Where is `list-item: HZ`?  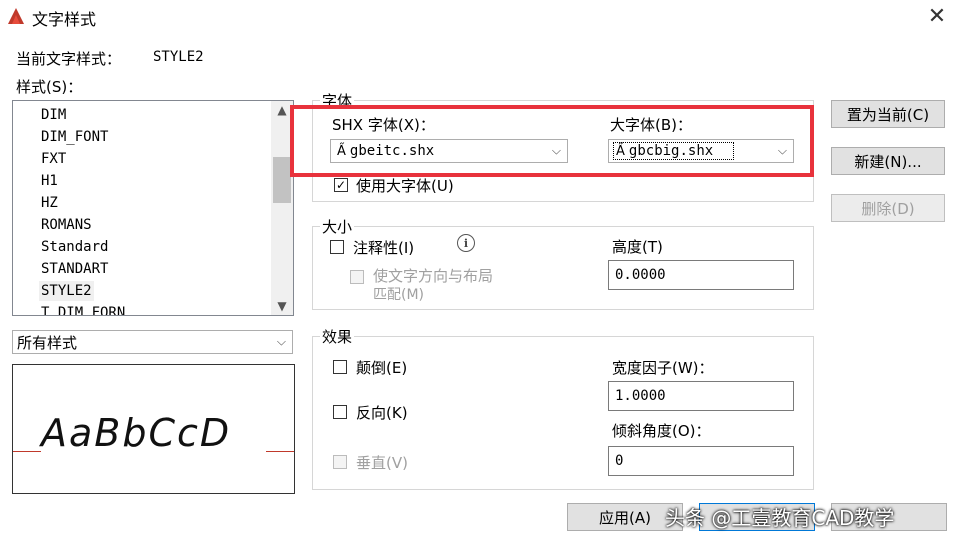 list-item: HZ is located at coordinates (49, 203).